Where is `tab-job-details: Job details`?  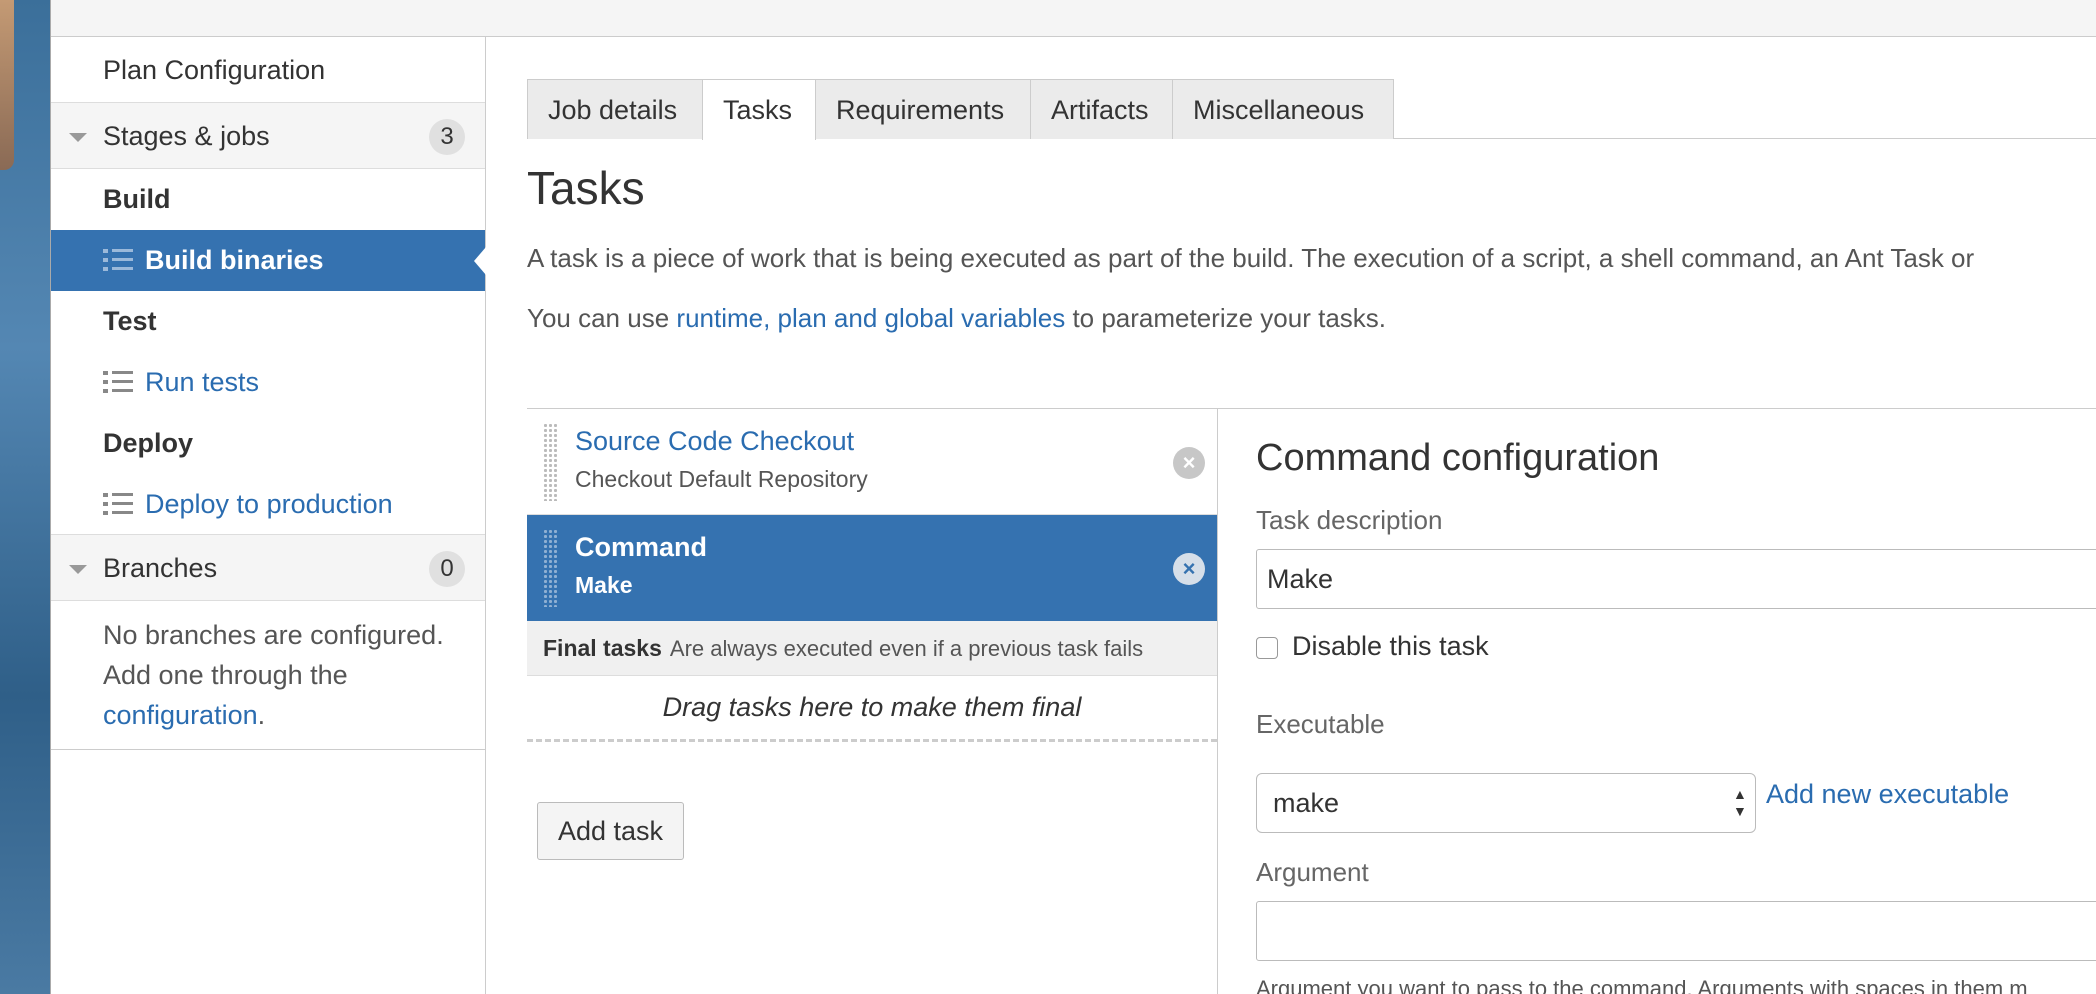 tab-job-details: Job details is located at coordinates (615, 109).